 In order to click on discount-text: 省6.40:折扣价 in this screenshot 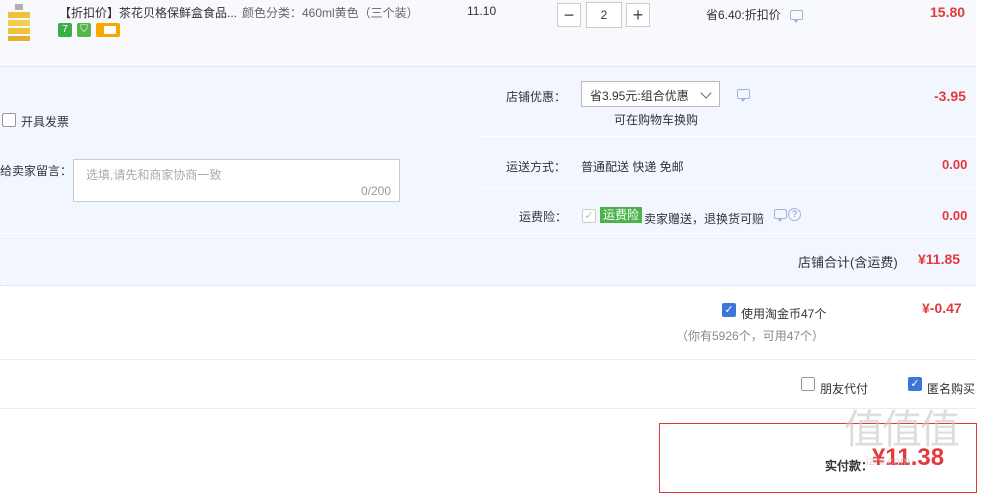, I will do `click(743, 15)`.